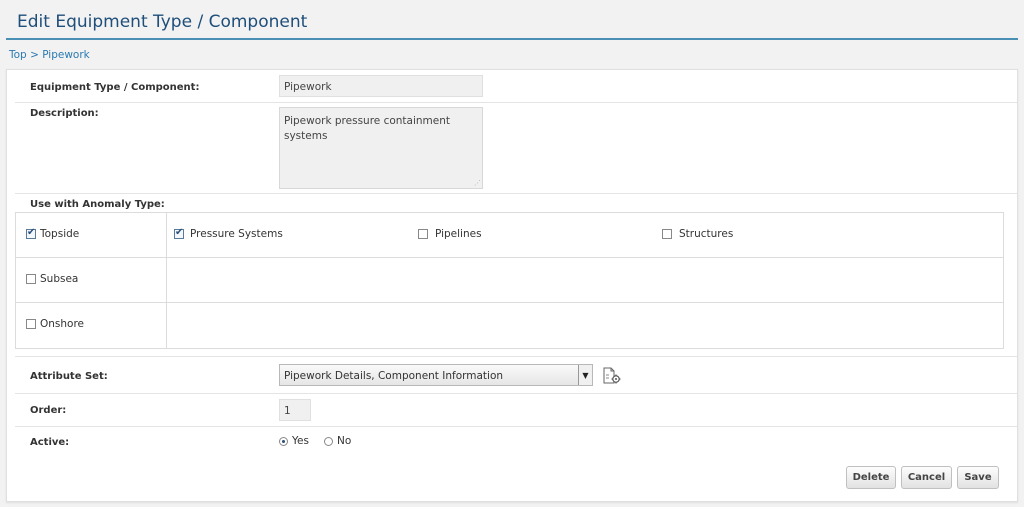 This screenshot has height=507, width=1024. What do you see at coordinates (458, 234) in the screenshot?
I see `pipelines-label: Pipelines` at bounding box center [458, 234].